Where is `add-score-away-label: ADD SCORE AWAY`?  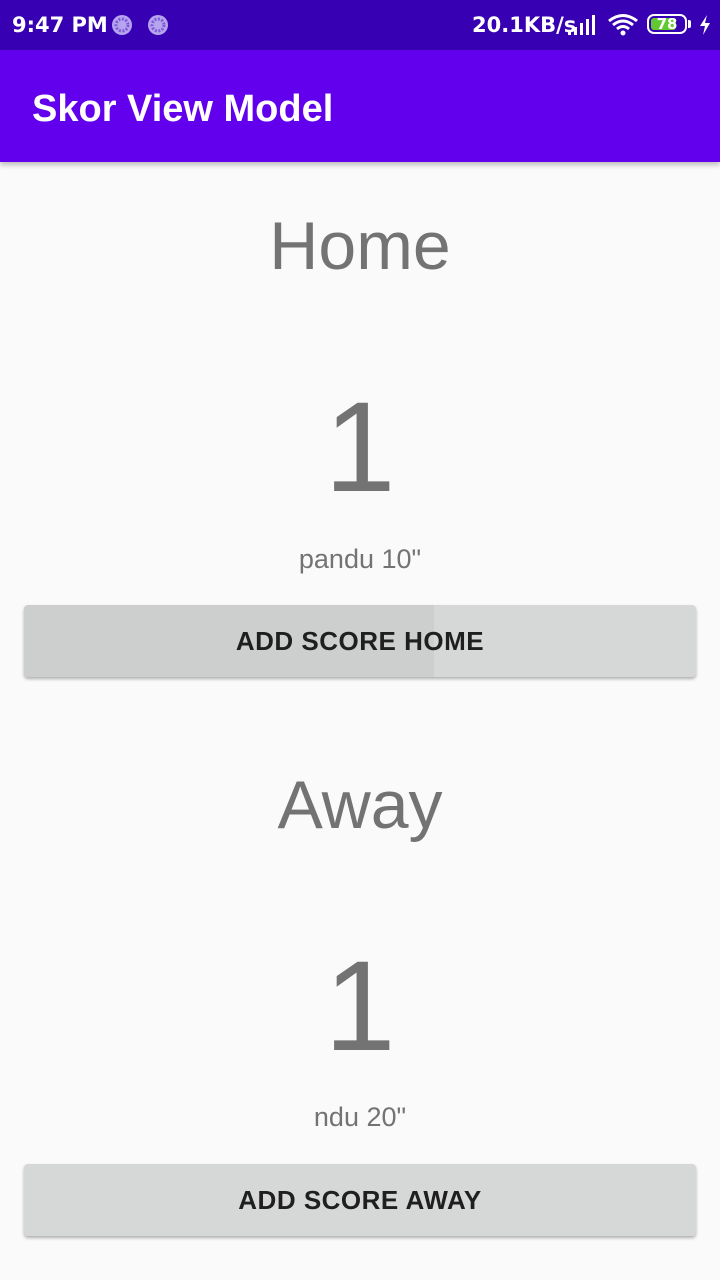 add-score-away-label: ADD SCORE AWAY is located at coordinates (360, 1199).